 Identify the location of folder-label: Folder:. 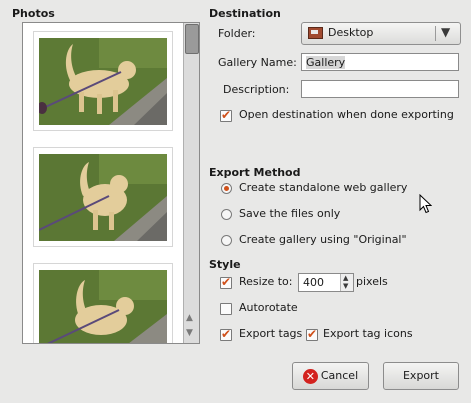
(237, 33).